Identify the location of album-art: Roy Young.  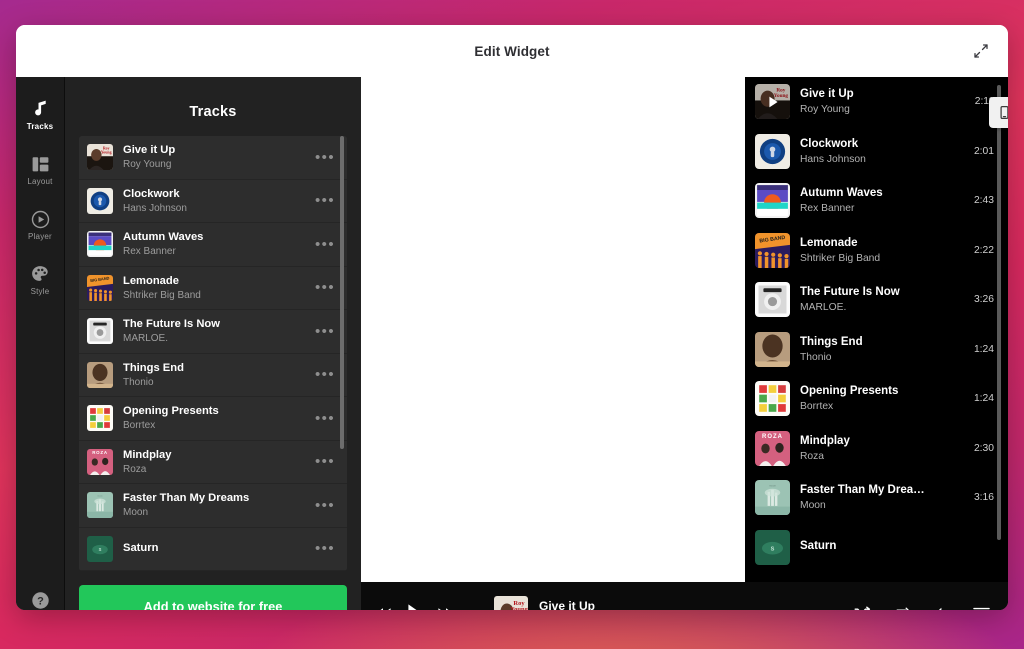
(100, 157).